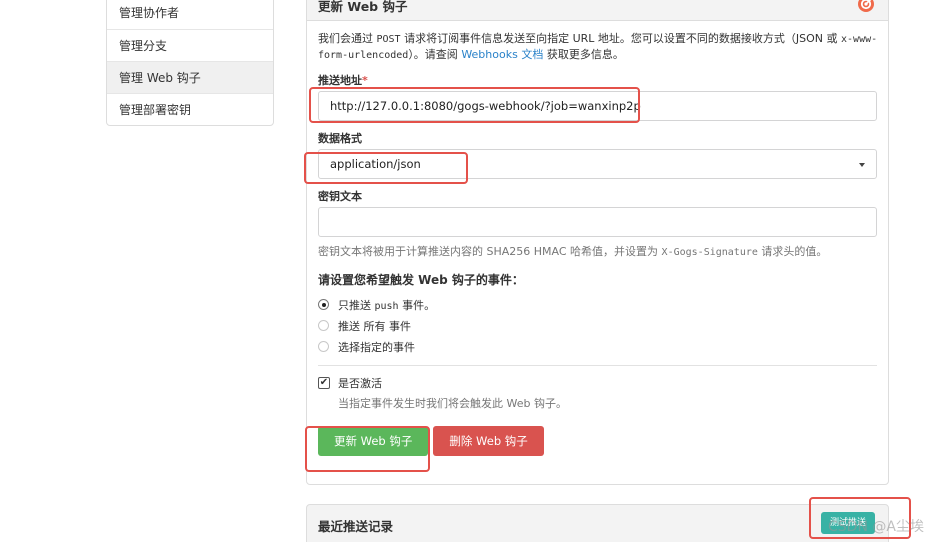 The height and width of the screenshot is (542, 947). Describe the element at coordinates (862, 165) in the screenshot. I see `caret-down-icon` at that location.